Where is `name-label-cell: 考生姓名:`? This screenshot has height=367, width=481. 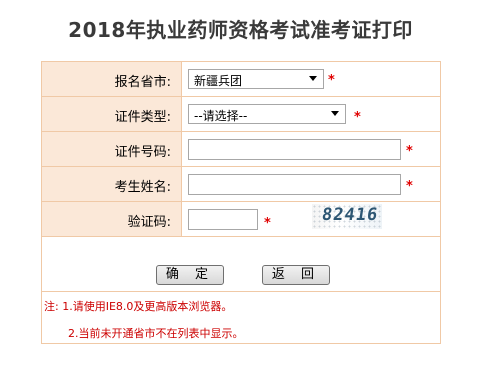
name-label-cell: 考生姓名: is located at coordinates (112, 184).